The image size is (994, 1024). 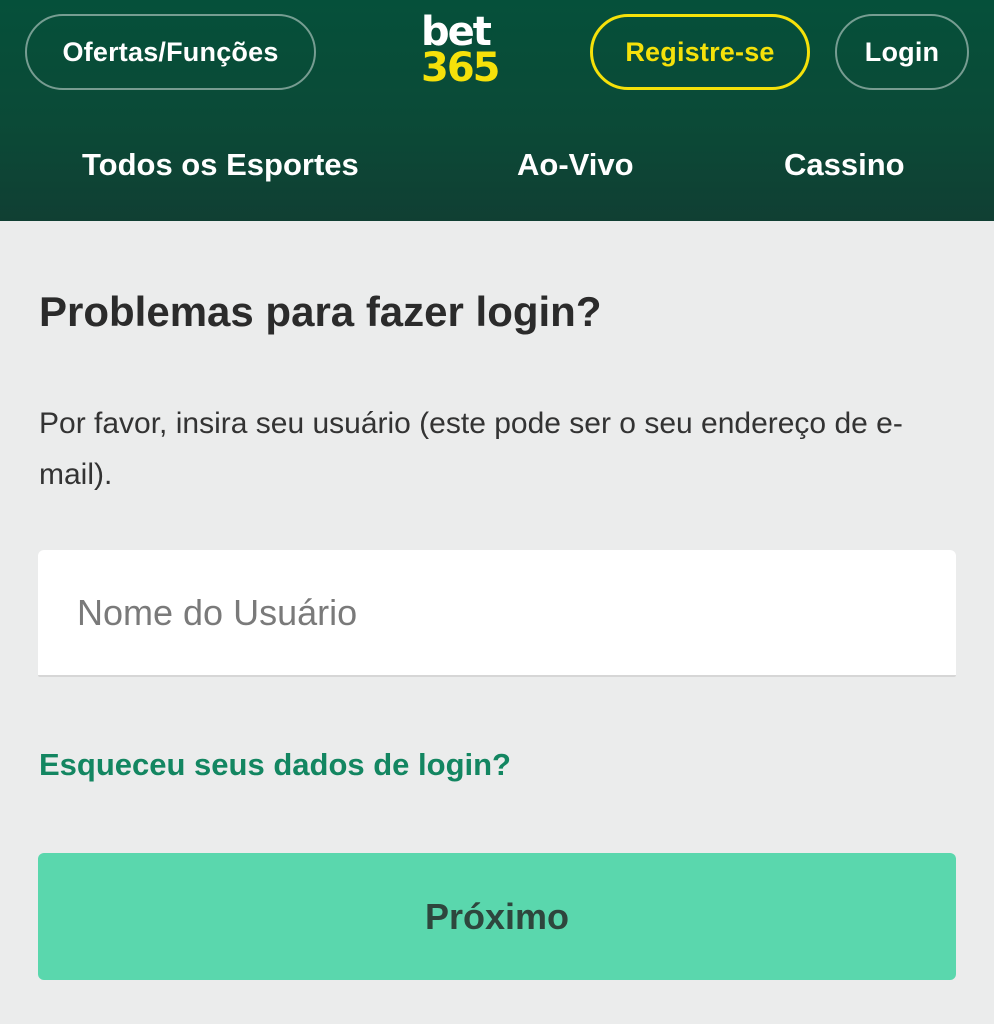 What do you see at coordinates (497, 916) in the screenshot?
I see `next-button: Próximo` at bounding box center [497, 916].